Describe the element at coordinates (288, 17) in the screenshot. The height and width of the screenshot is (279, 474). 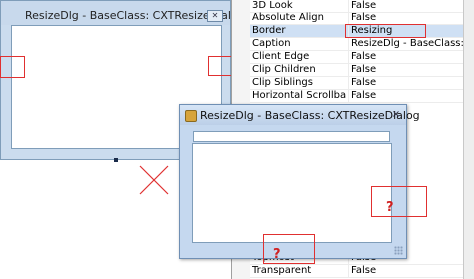
I see `property-name: Absolute Align` at that location.